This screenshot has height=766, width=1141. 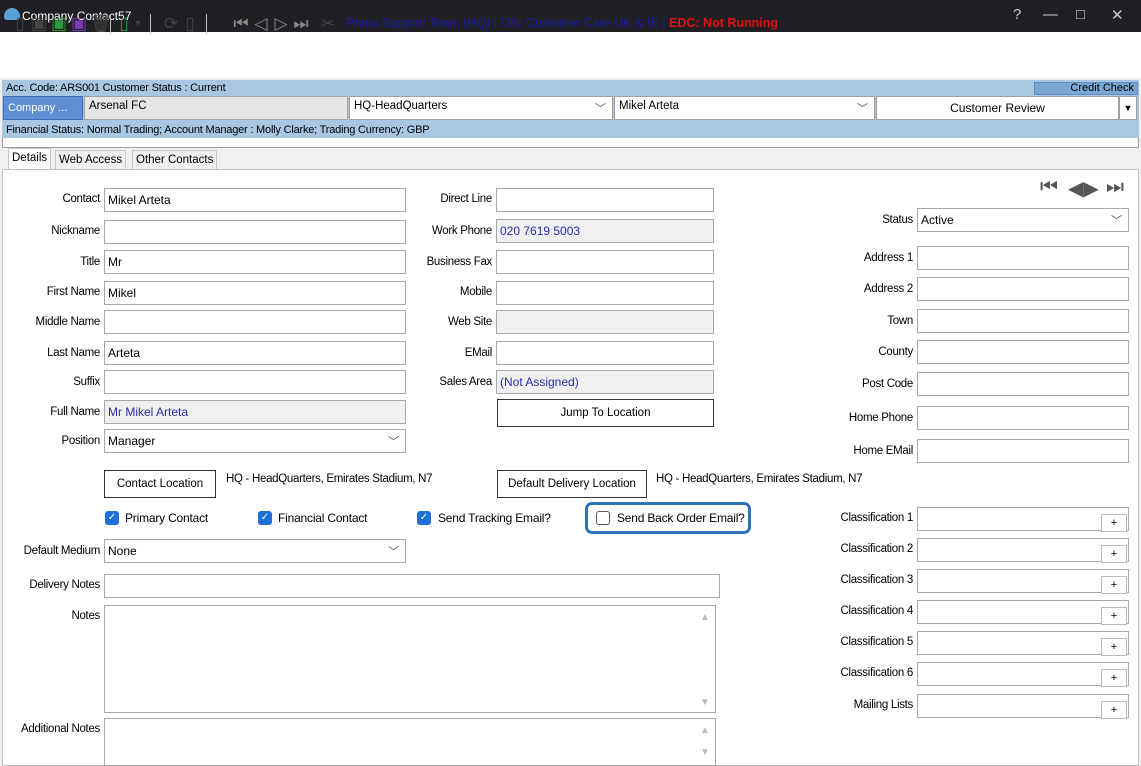 I want to click on maximize-icon: □, so click(x=1080, y=14).